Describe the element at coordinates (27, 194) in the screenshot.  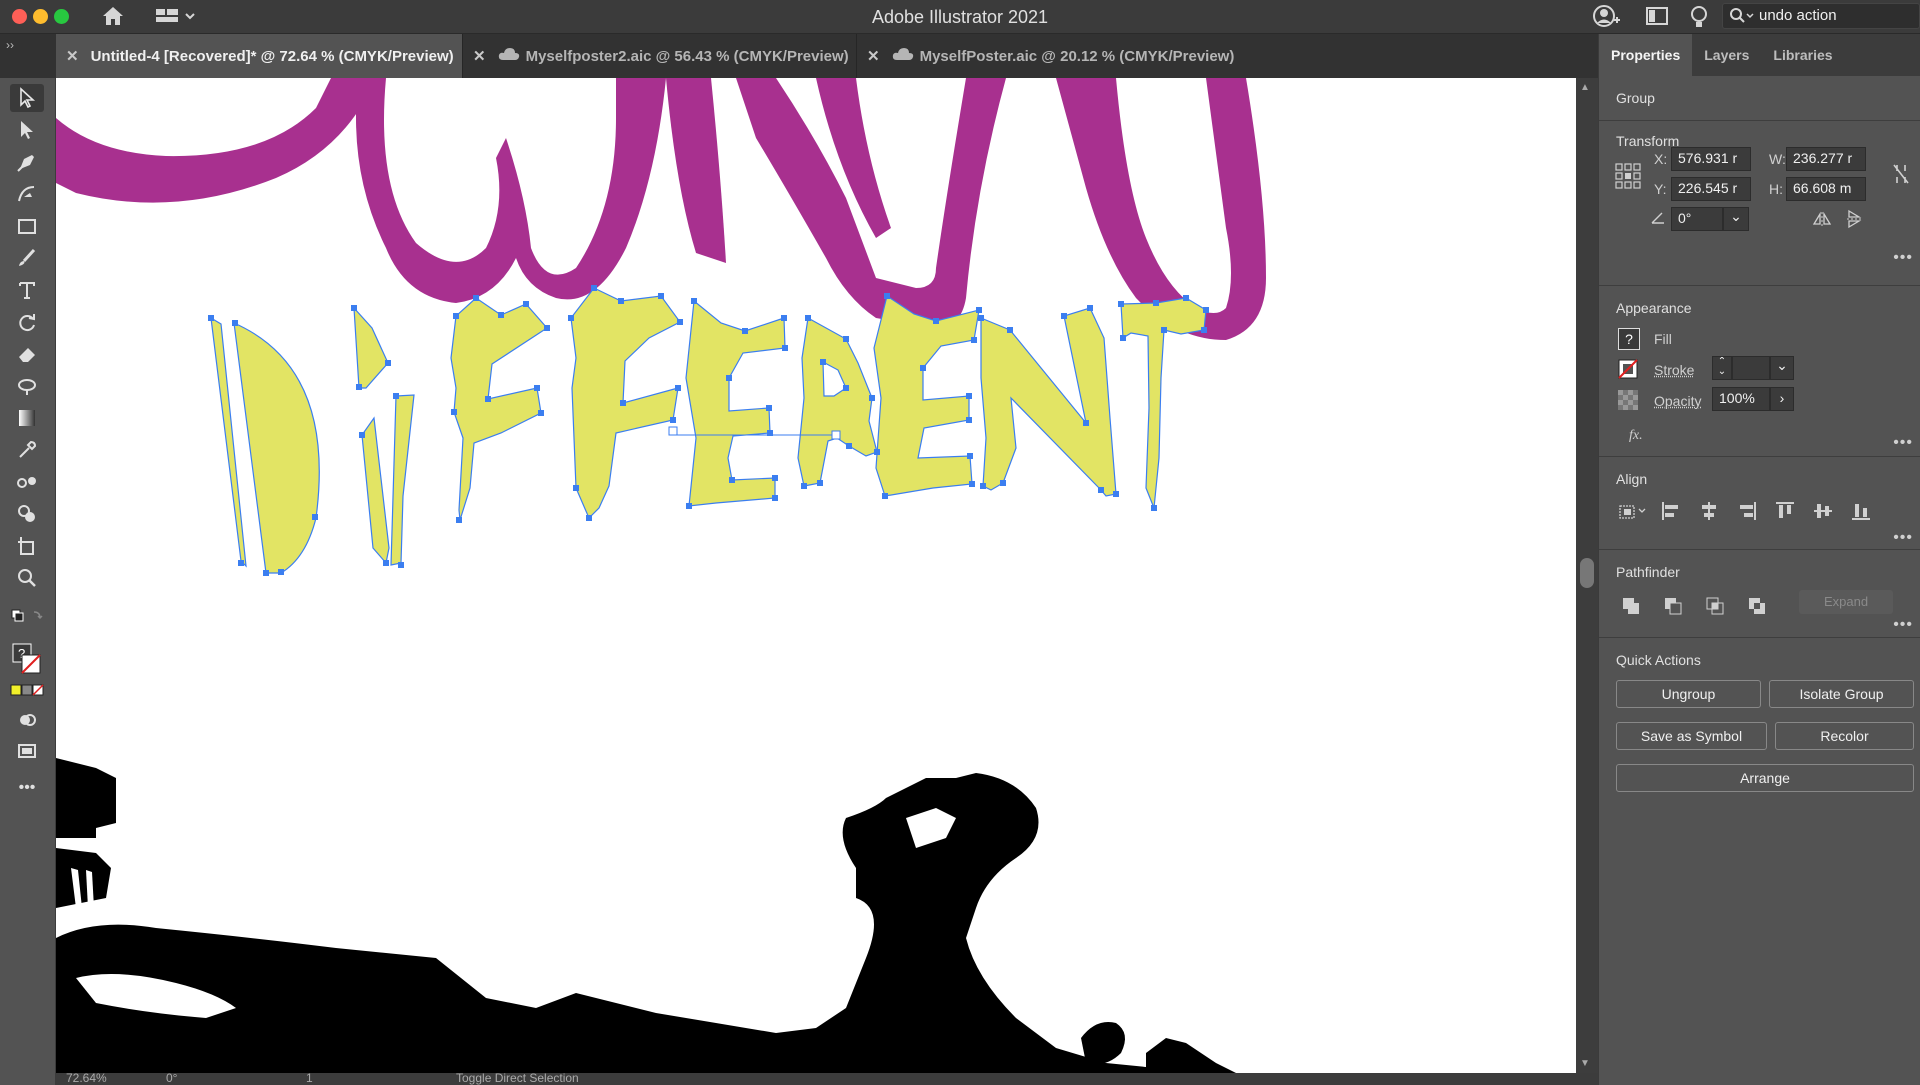
I see `curvature-tool-icon` at that location.